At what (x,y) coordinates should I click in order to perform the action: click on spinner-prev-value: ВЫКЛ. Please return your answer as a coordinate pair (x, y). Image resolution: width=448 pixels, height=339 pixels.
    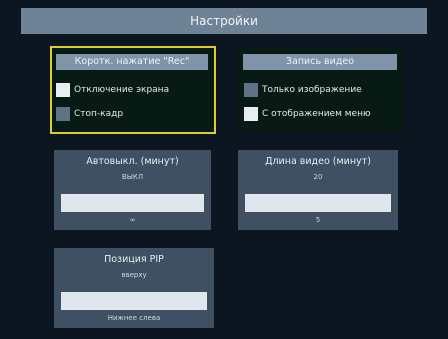
    Looking at the image, I should click on (132, 177).